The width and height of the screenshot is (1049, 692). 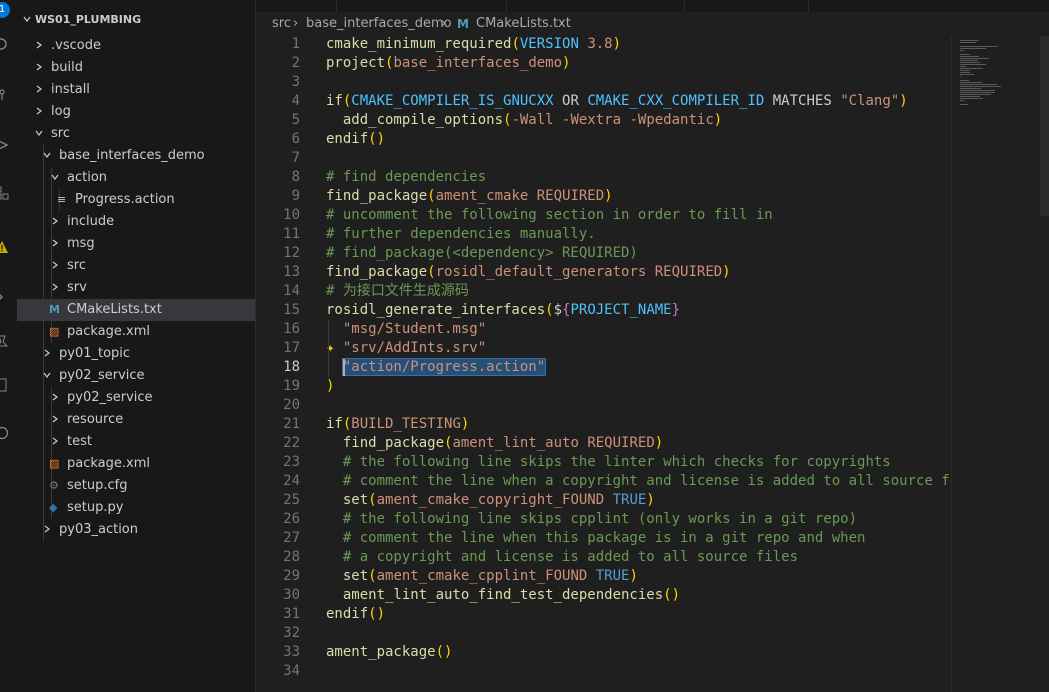 I want to click on code-line: 20, so click(x=603, y=405).